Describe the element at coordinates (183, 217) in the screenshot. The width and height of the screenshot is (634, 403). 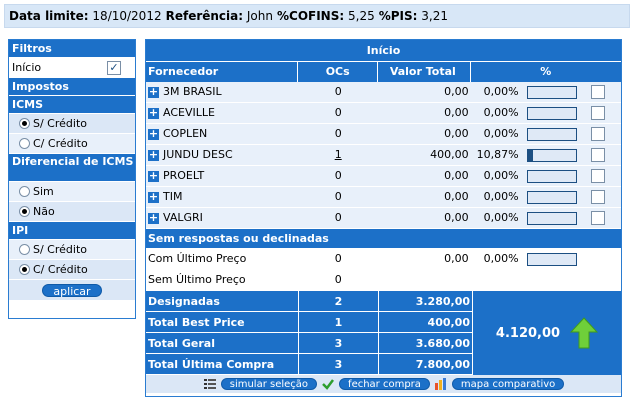
I see `supplier-name: VALGRI` at that location.